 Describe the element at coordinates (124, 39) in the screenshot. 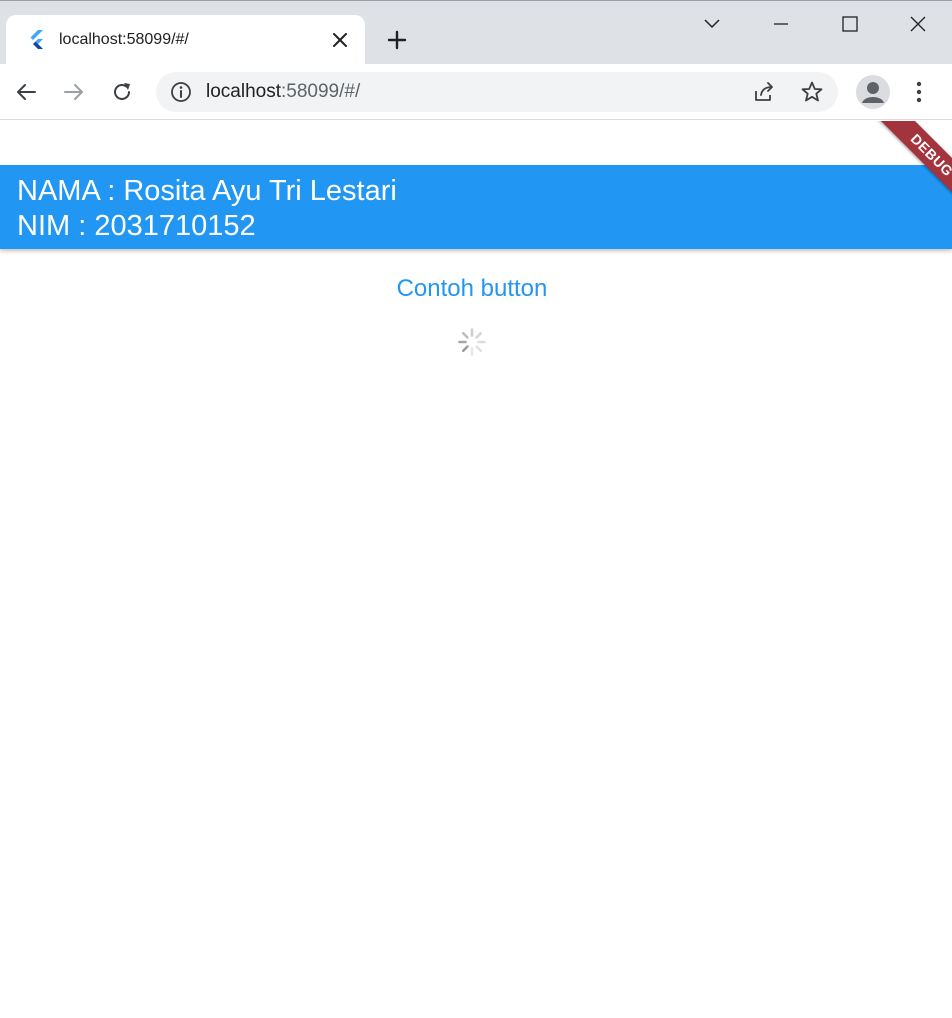

I see `tab-title: localhost:58099/#/` at that location.